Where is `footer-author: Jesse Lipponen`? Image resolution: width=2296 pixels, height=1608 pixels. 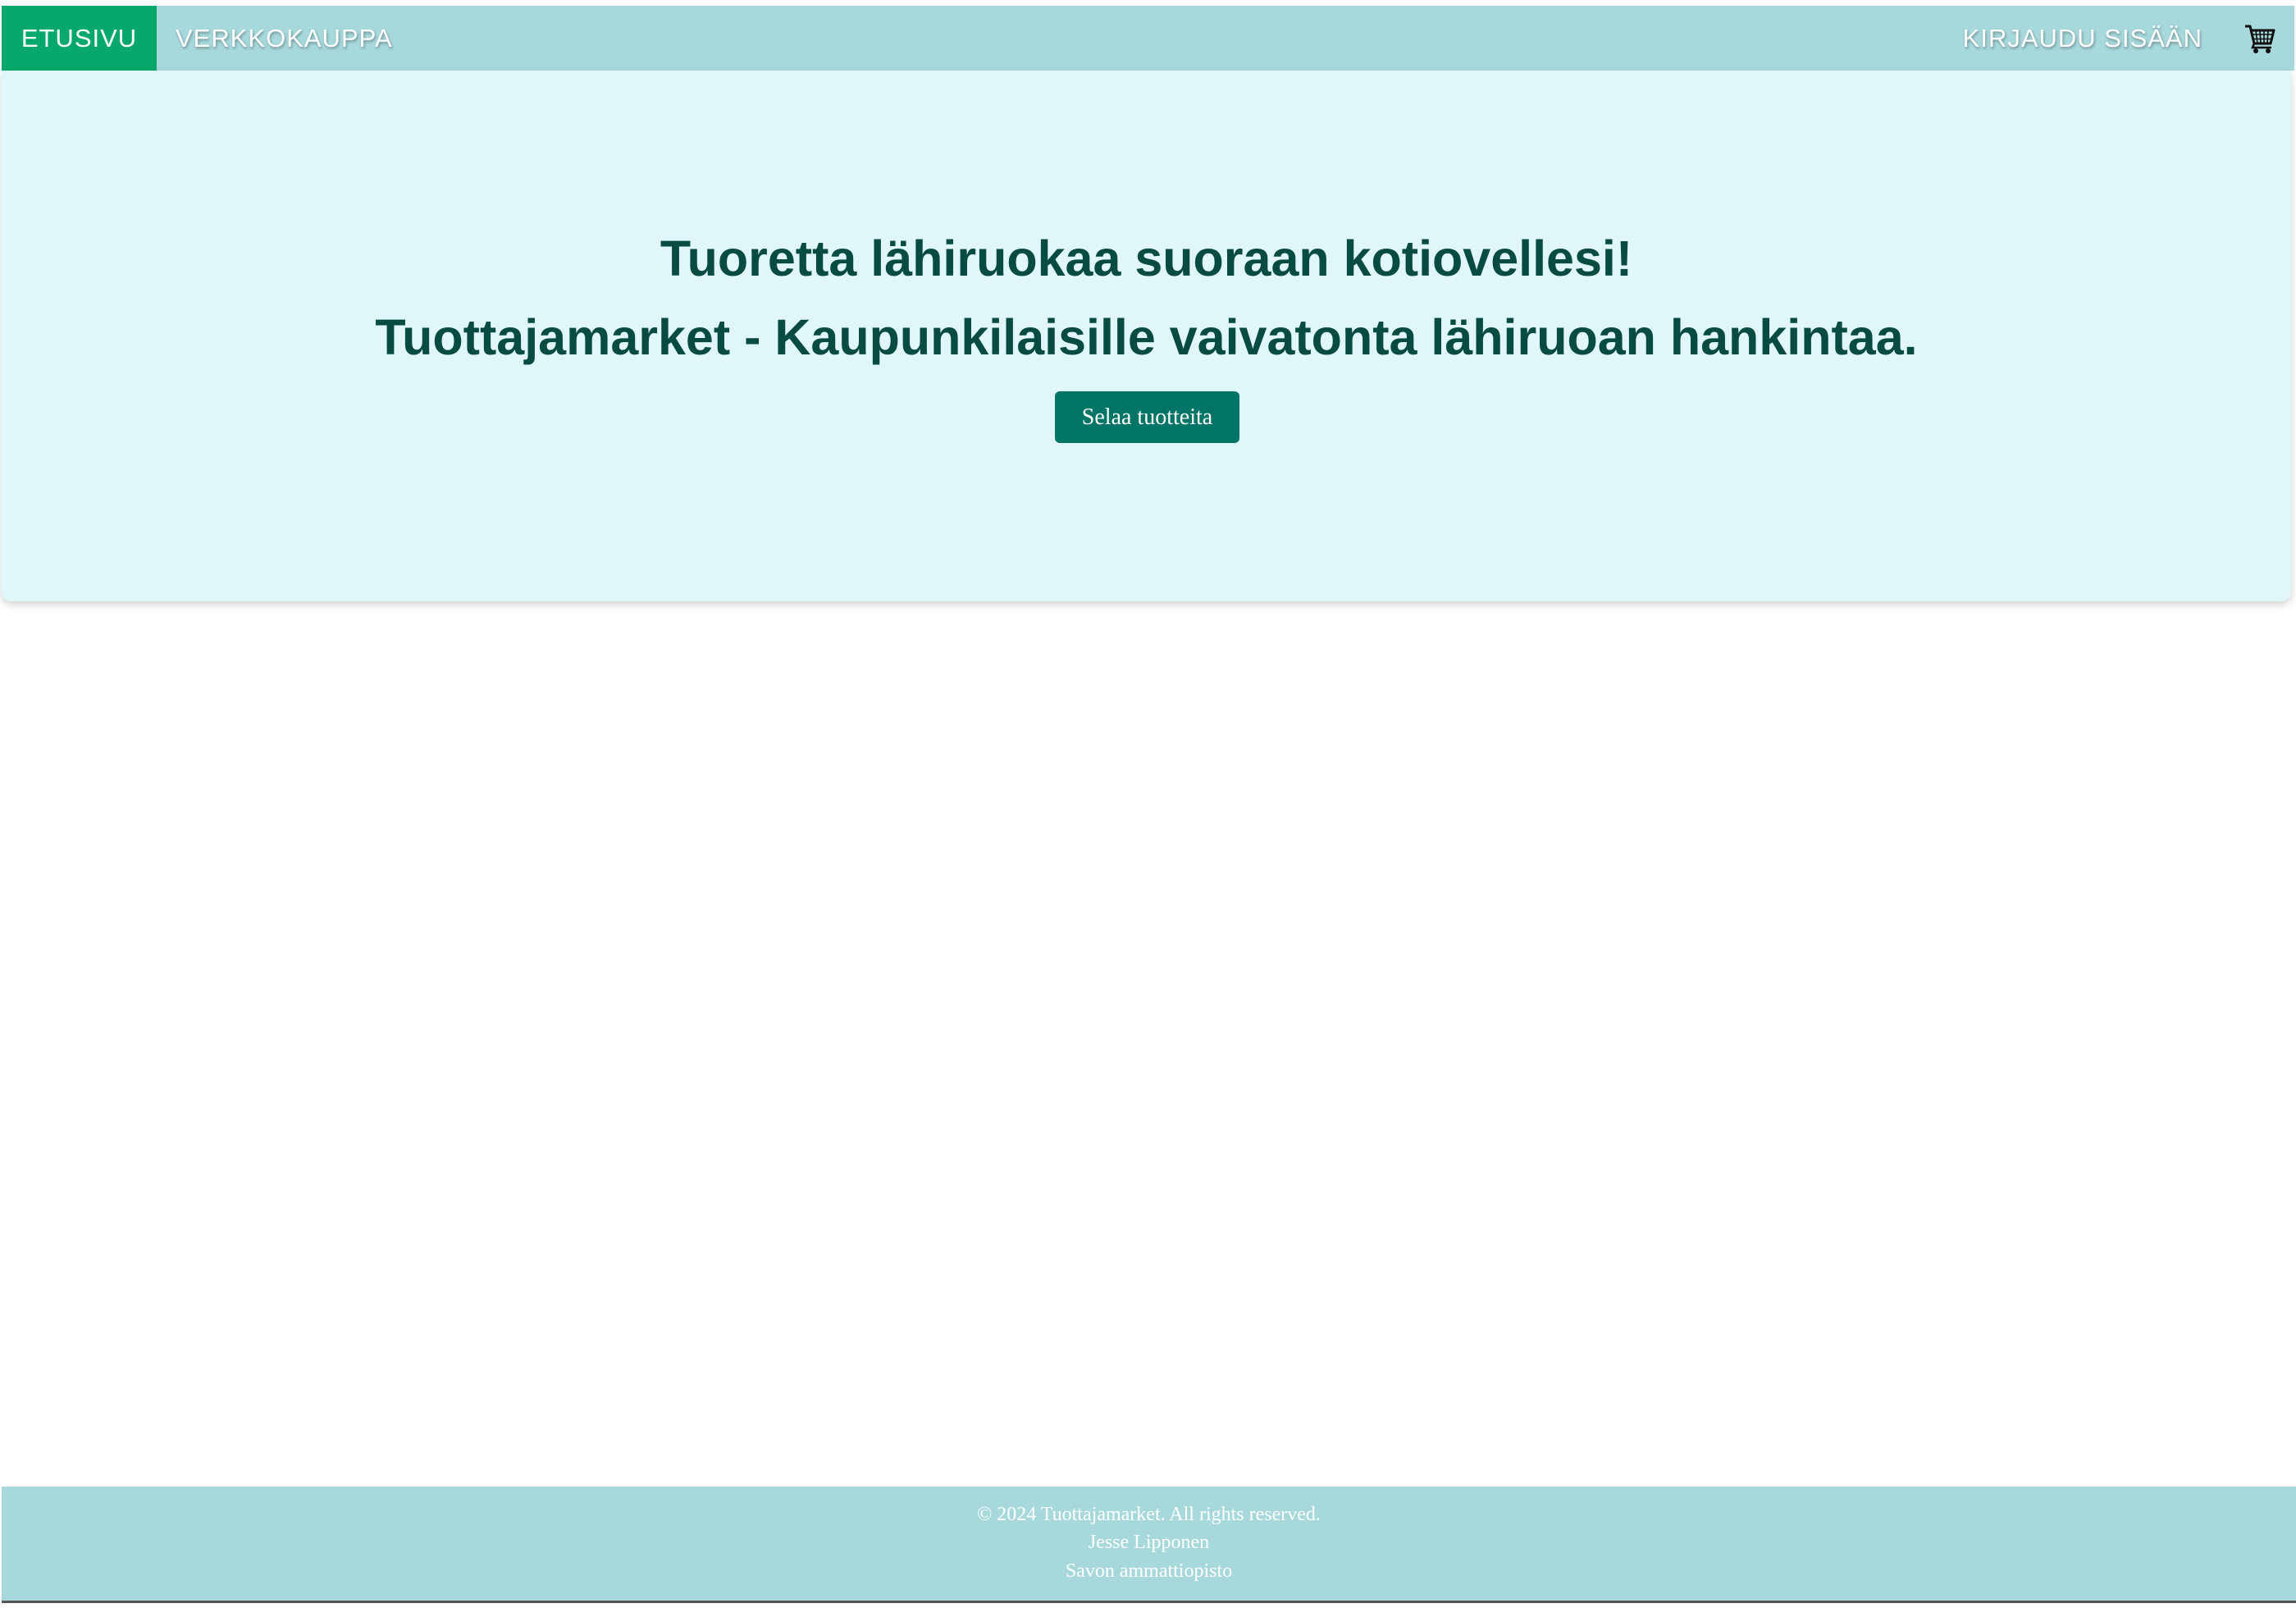
footer-author: Jesse Lipponen is located at coordinates (1149, 1542).